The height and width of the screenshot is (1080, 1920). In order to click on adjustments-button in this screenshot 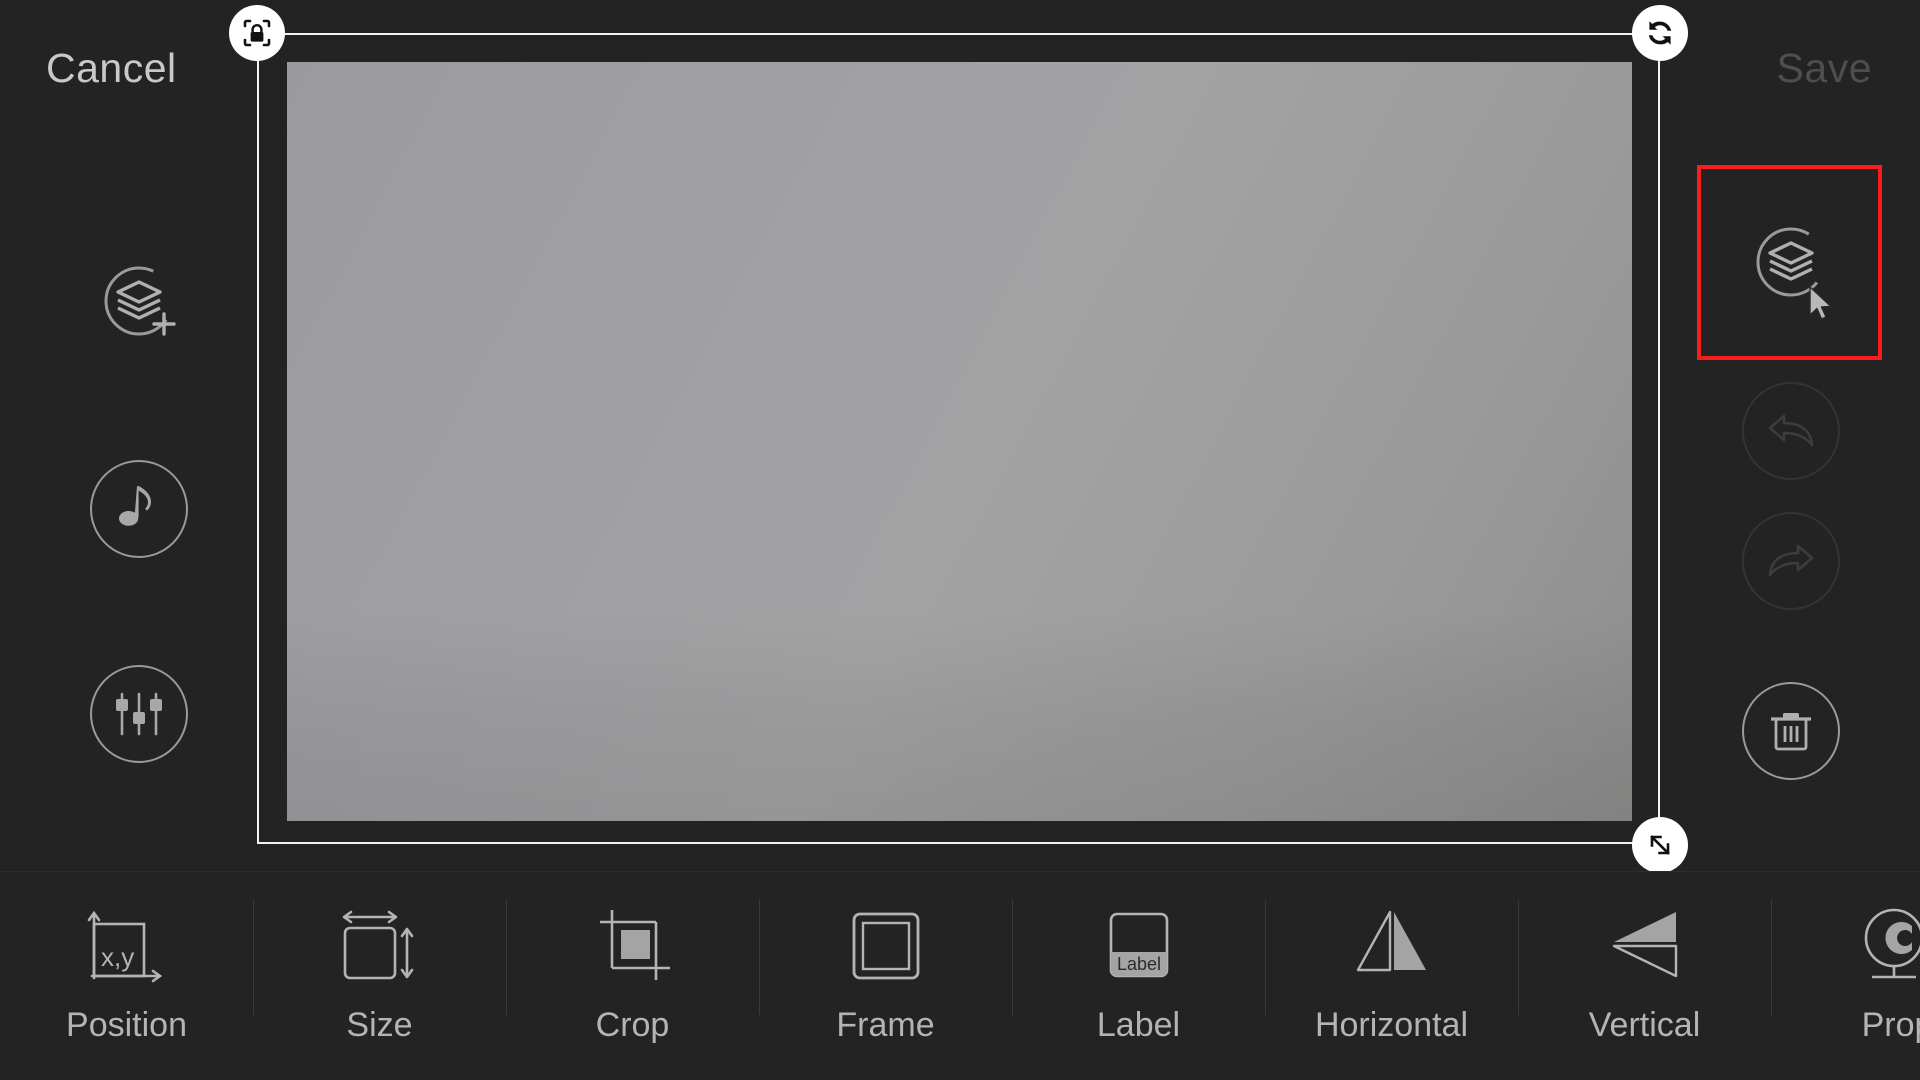, I will do `click(139, 714)`.